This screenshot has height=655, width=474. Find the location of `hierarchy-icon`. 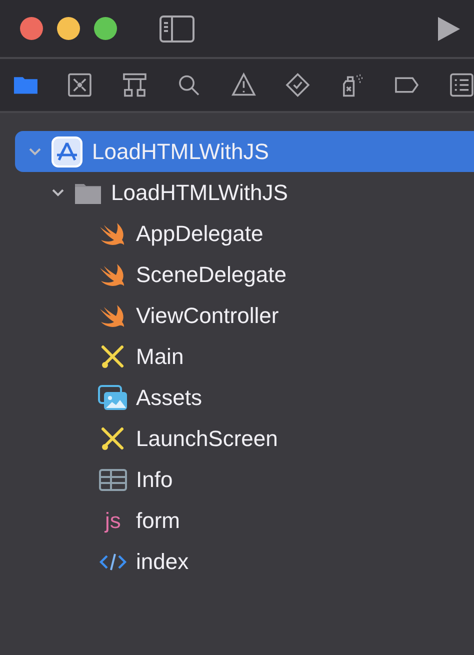

hierarchy-icon is located at coordinates (135, 85).